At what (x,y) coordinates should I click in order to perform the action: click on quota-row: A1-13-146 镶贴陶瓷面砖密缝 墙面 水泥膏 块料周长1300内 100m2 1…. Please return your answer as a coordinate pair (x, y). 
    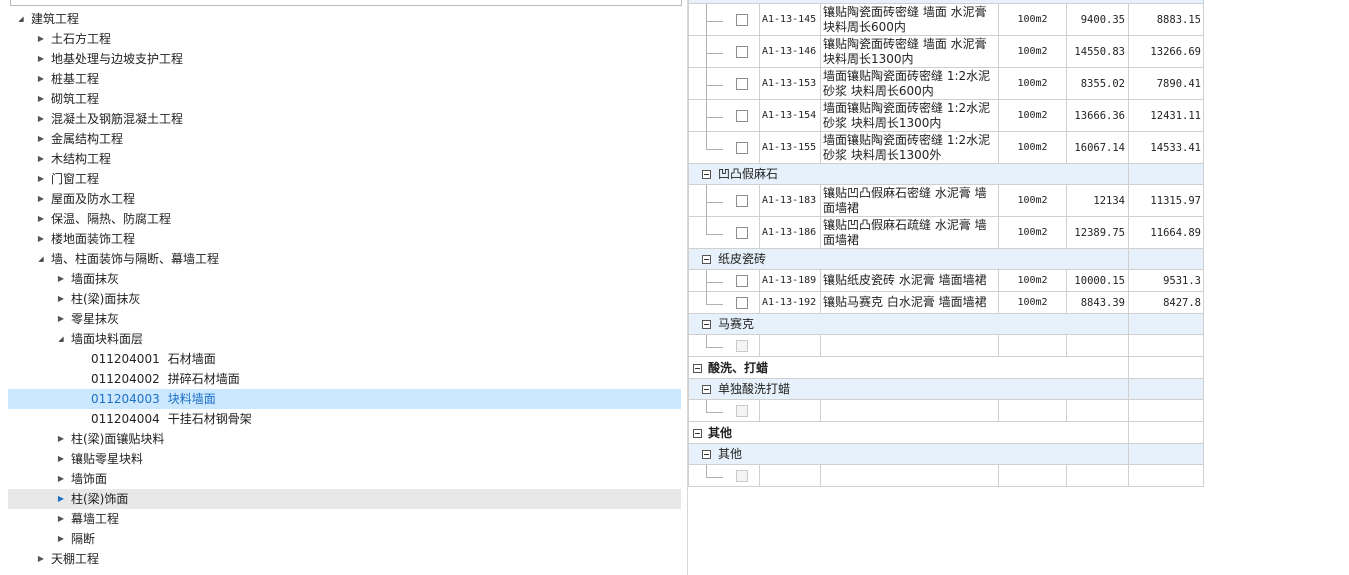
    Looking at the image, I should click on (946, 52).